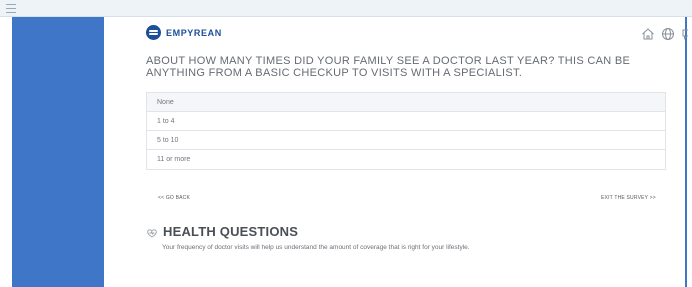 This screenshot has width=692, height=287. Describe the element at coordinates (231, 231) in the screenshot. I see `section-title: HEALTH QUESTIONS` at that location.